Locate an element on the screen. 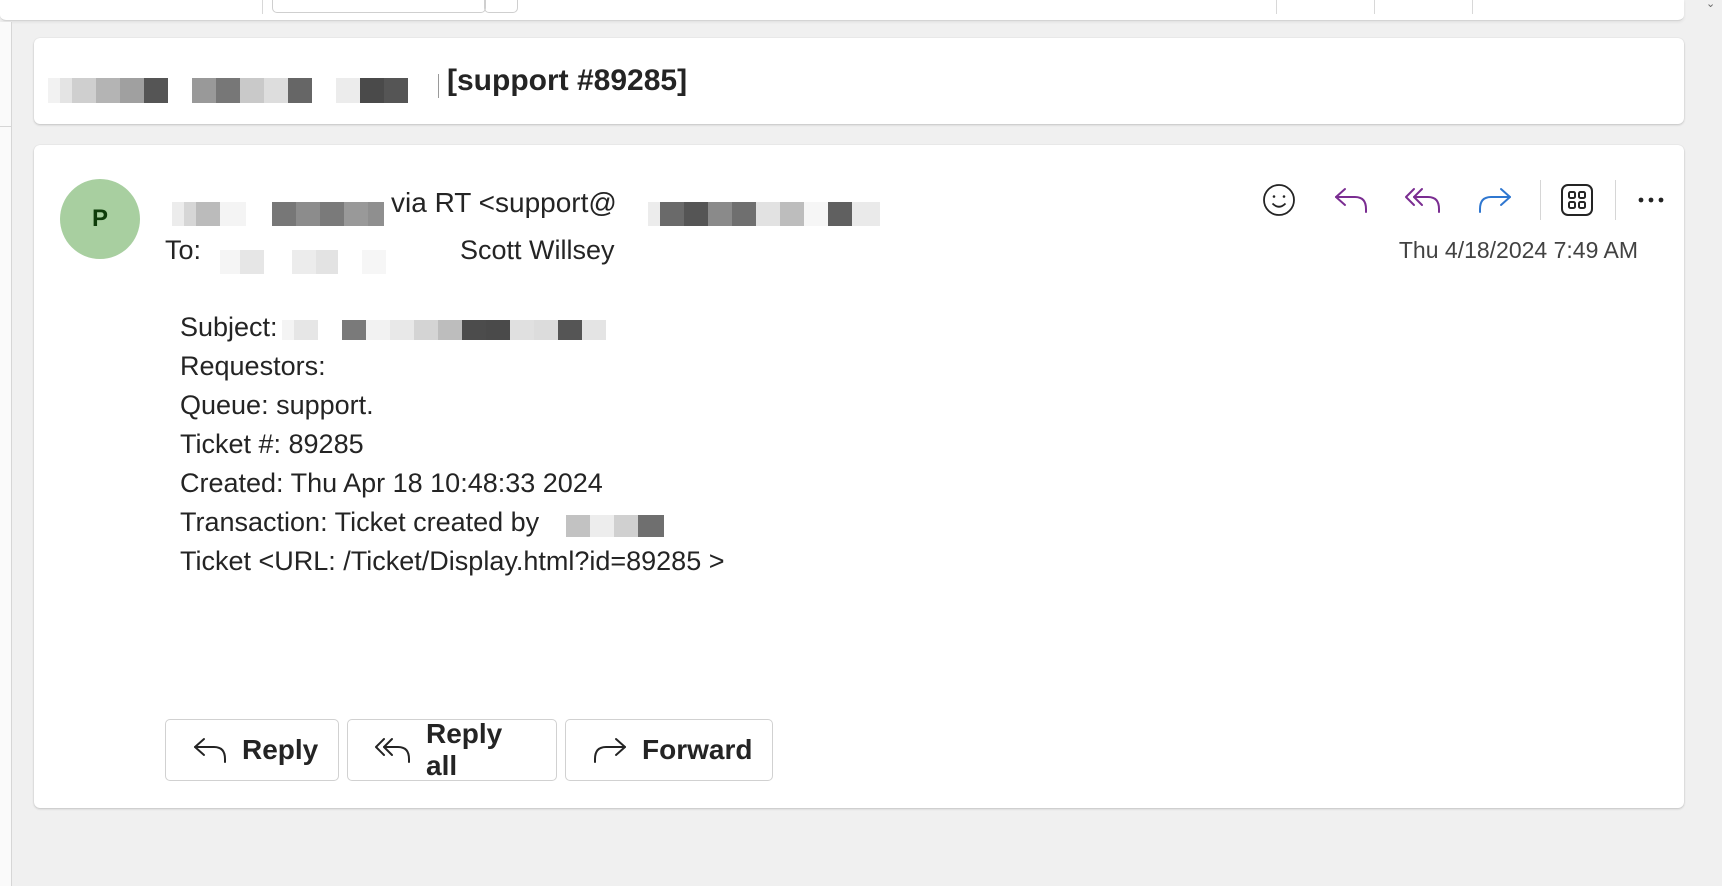  body-ticket-number: Ticket #: 89285 is located at coordinates (272, 444).